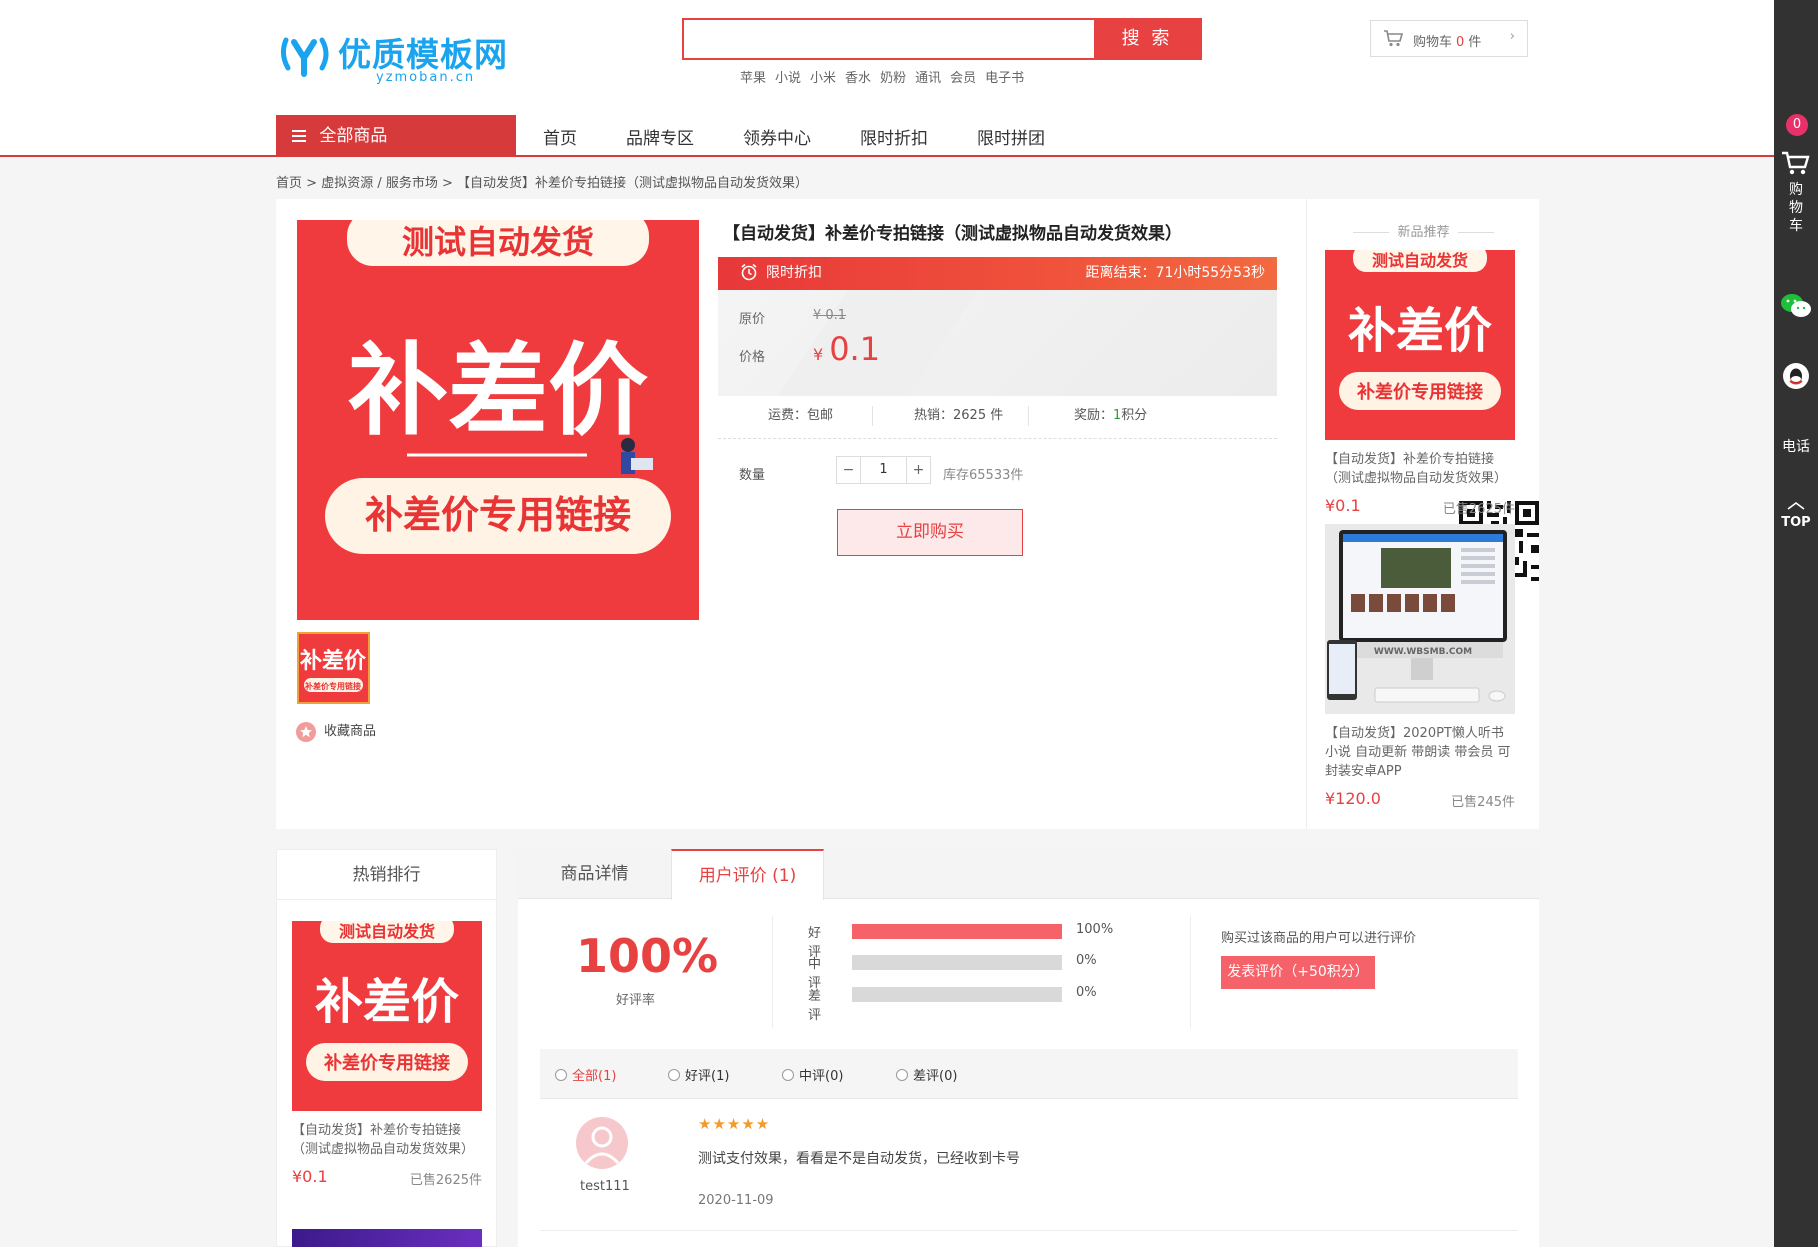 This screenshot has height=1247, width=1818. Describe the element at coordinates (894, 139) in the screenshot. I see `nav-item-flash-sale: 限时折扣` at that location.